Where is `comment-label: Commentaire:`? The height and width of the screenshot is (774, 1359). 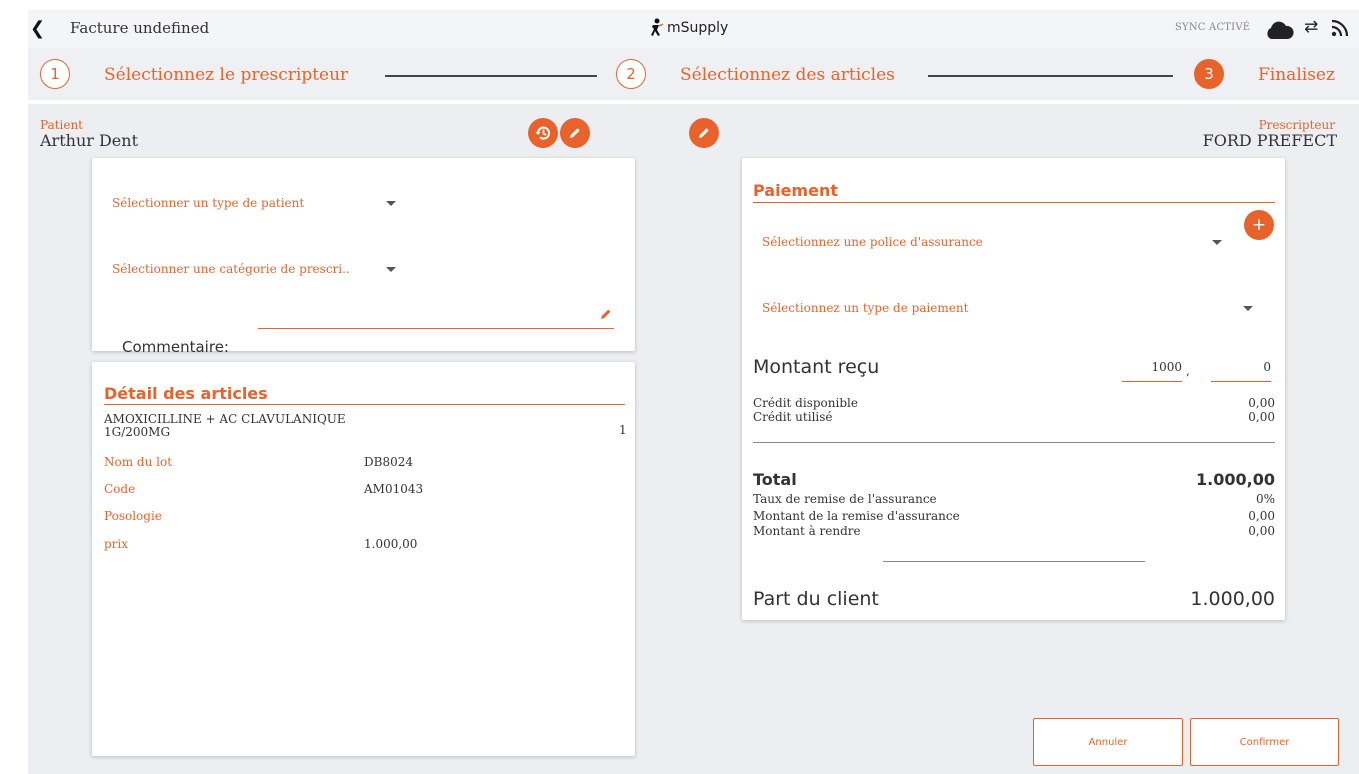
comment-label: Commentaire: is located at coordinates (175, 347).